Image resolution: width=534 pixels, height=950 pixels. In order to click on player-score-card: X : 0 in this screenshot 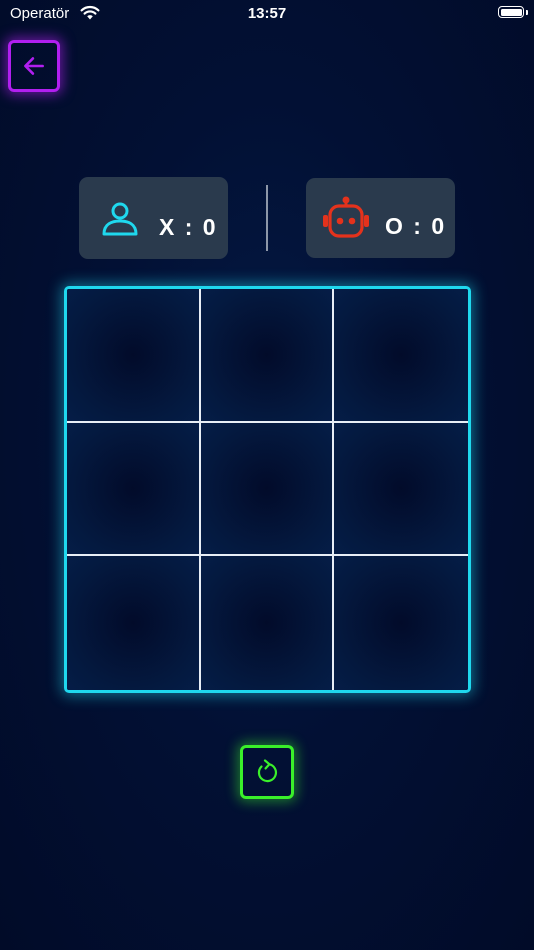, I will do `click(153, 218)`.